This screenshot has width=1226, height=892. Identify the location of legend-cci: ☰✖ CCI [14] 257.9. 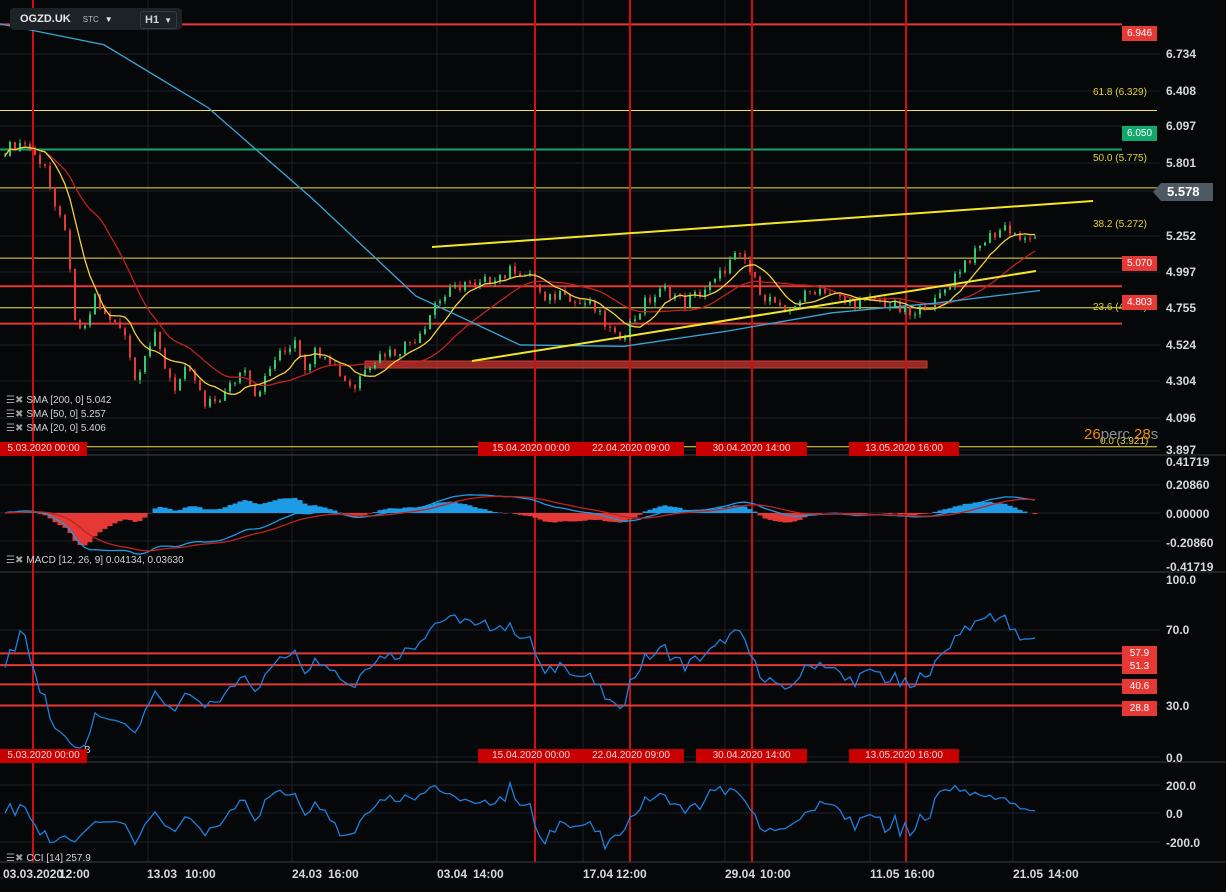
(48, 858).